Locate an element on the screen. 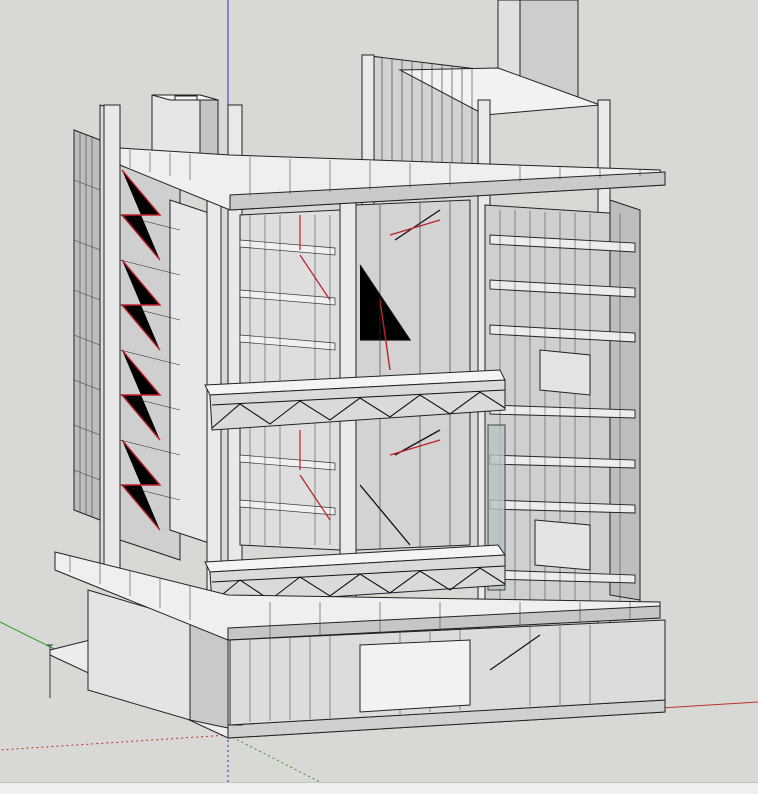 The width and height of the screenshot is (758, 794). status-bar is located at coordinates (379, 788).